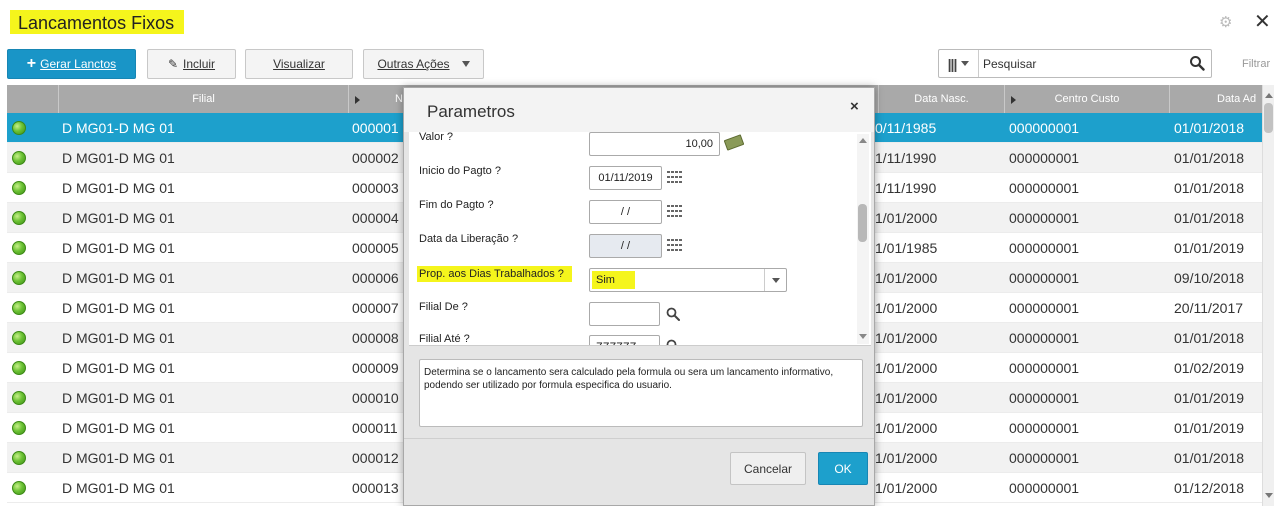 The image size is (1280, 506). Describe the element at coordinates (444, 339) in the screenshot. I see `filial-ate-label: Filial Até ?` at that location.